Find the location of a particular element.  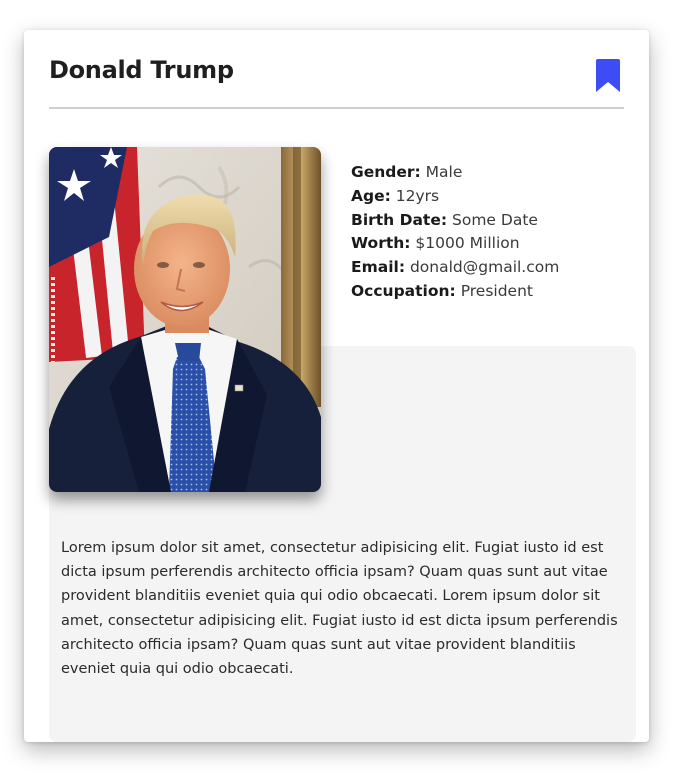

detail-gender: Gender: Male is located at coordinates (407, 172).